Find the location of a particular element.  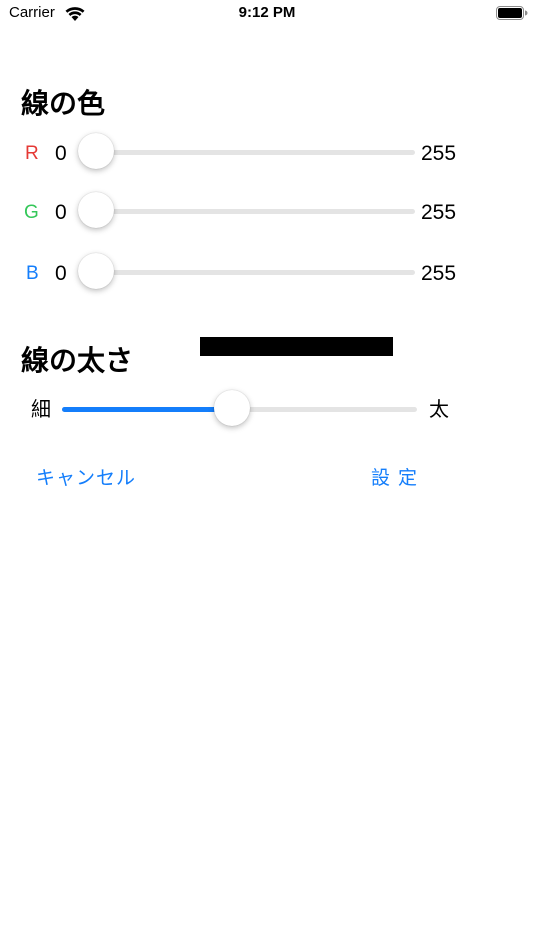

slider-fill is located at coordinates (147, 409).